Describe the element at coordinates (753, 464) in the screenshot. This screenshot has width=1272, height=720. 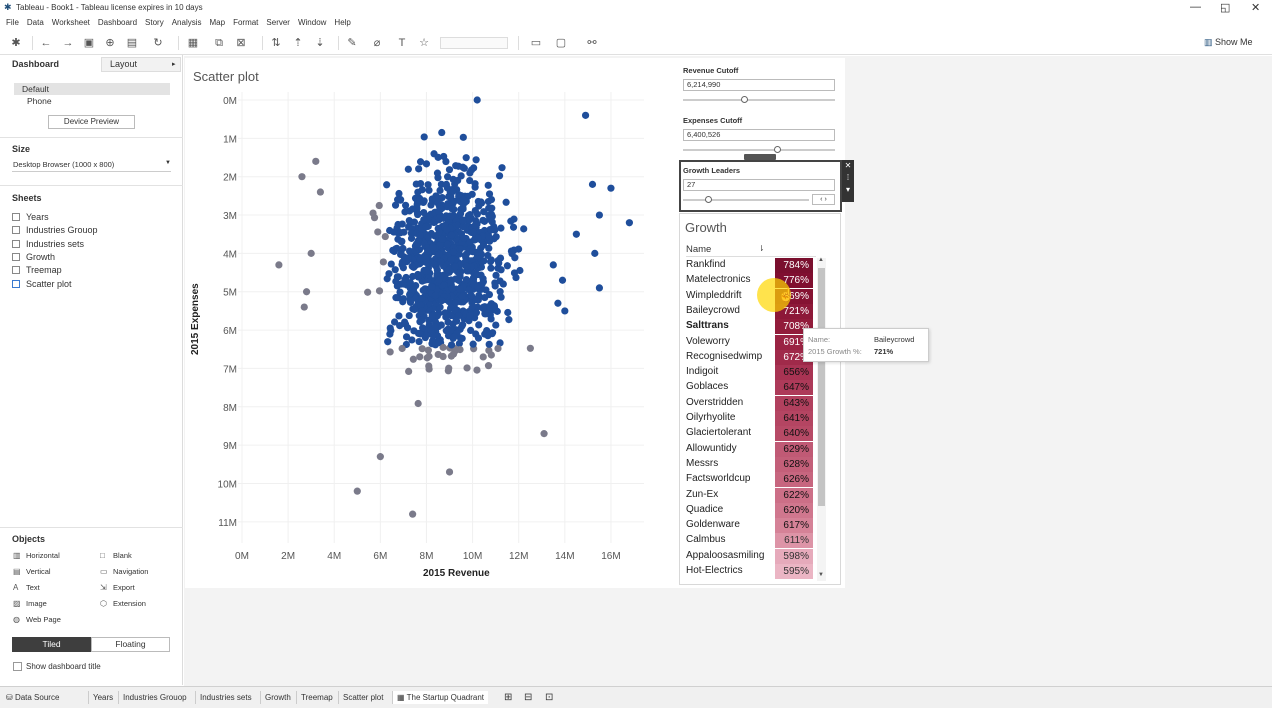
I see `growth-row: Messrs 628%` at that location.